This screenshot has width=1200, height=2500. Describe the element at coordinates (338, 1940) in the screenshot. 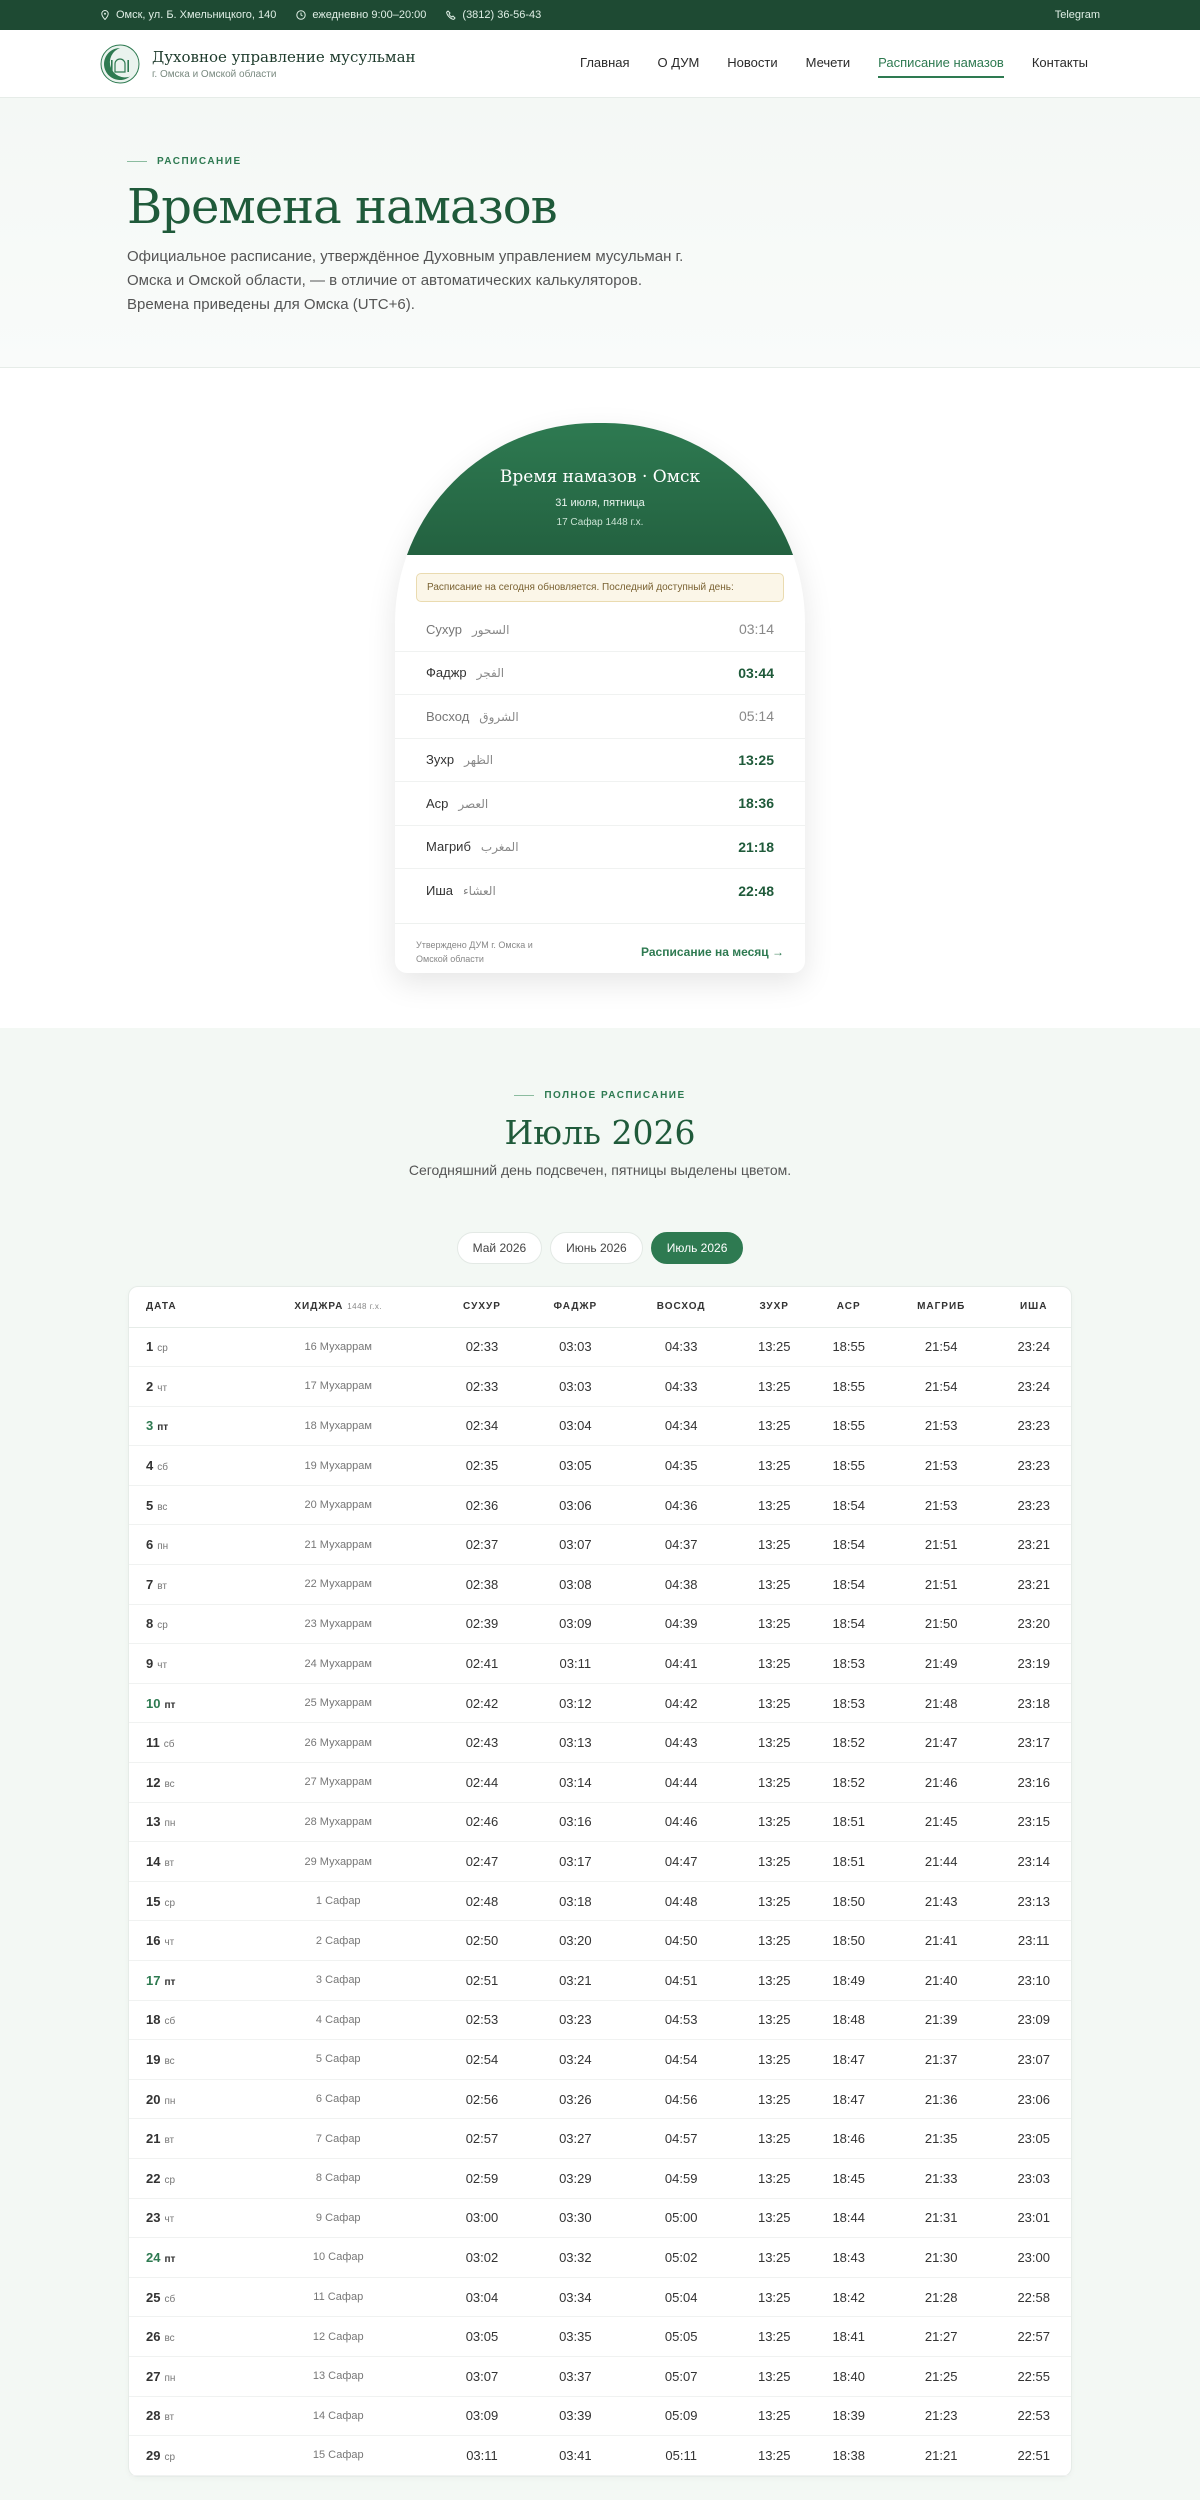

I see `hijri-cell: 2 Сафар` at that location.